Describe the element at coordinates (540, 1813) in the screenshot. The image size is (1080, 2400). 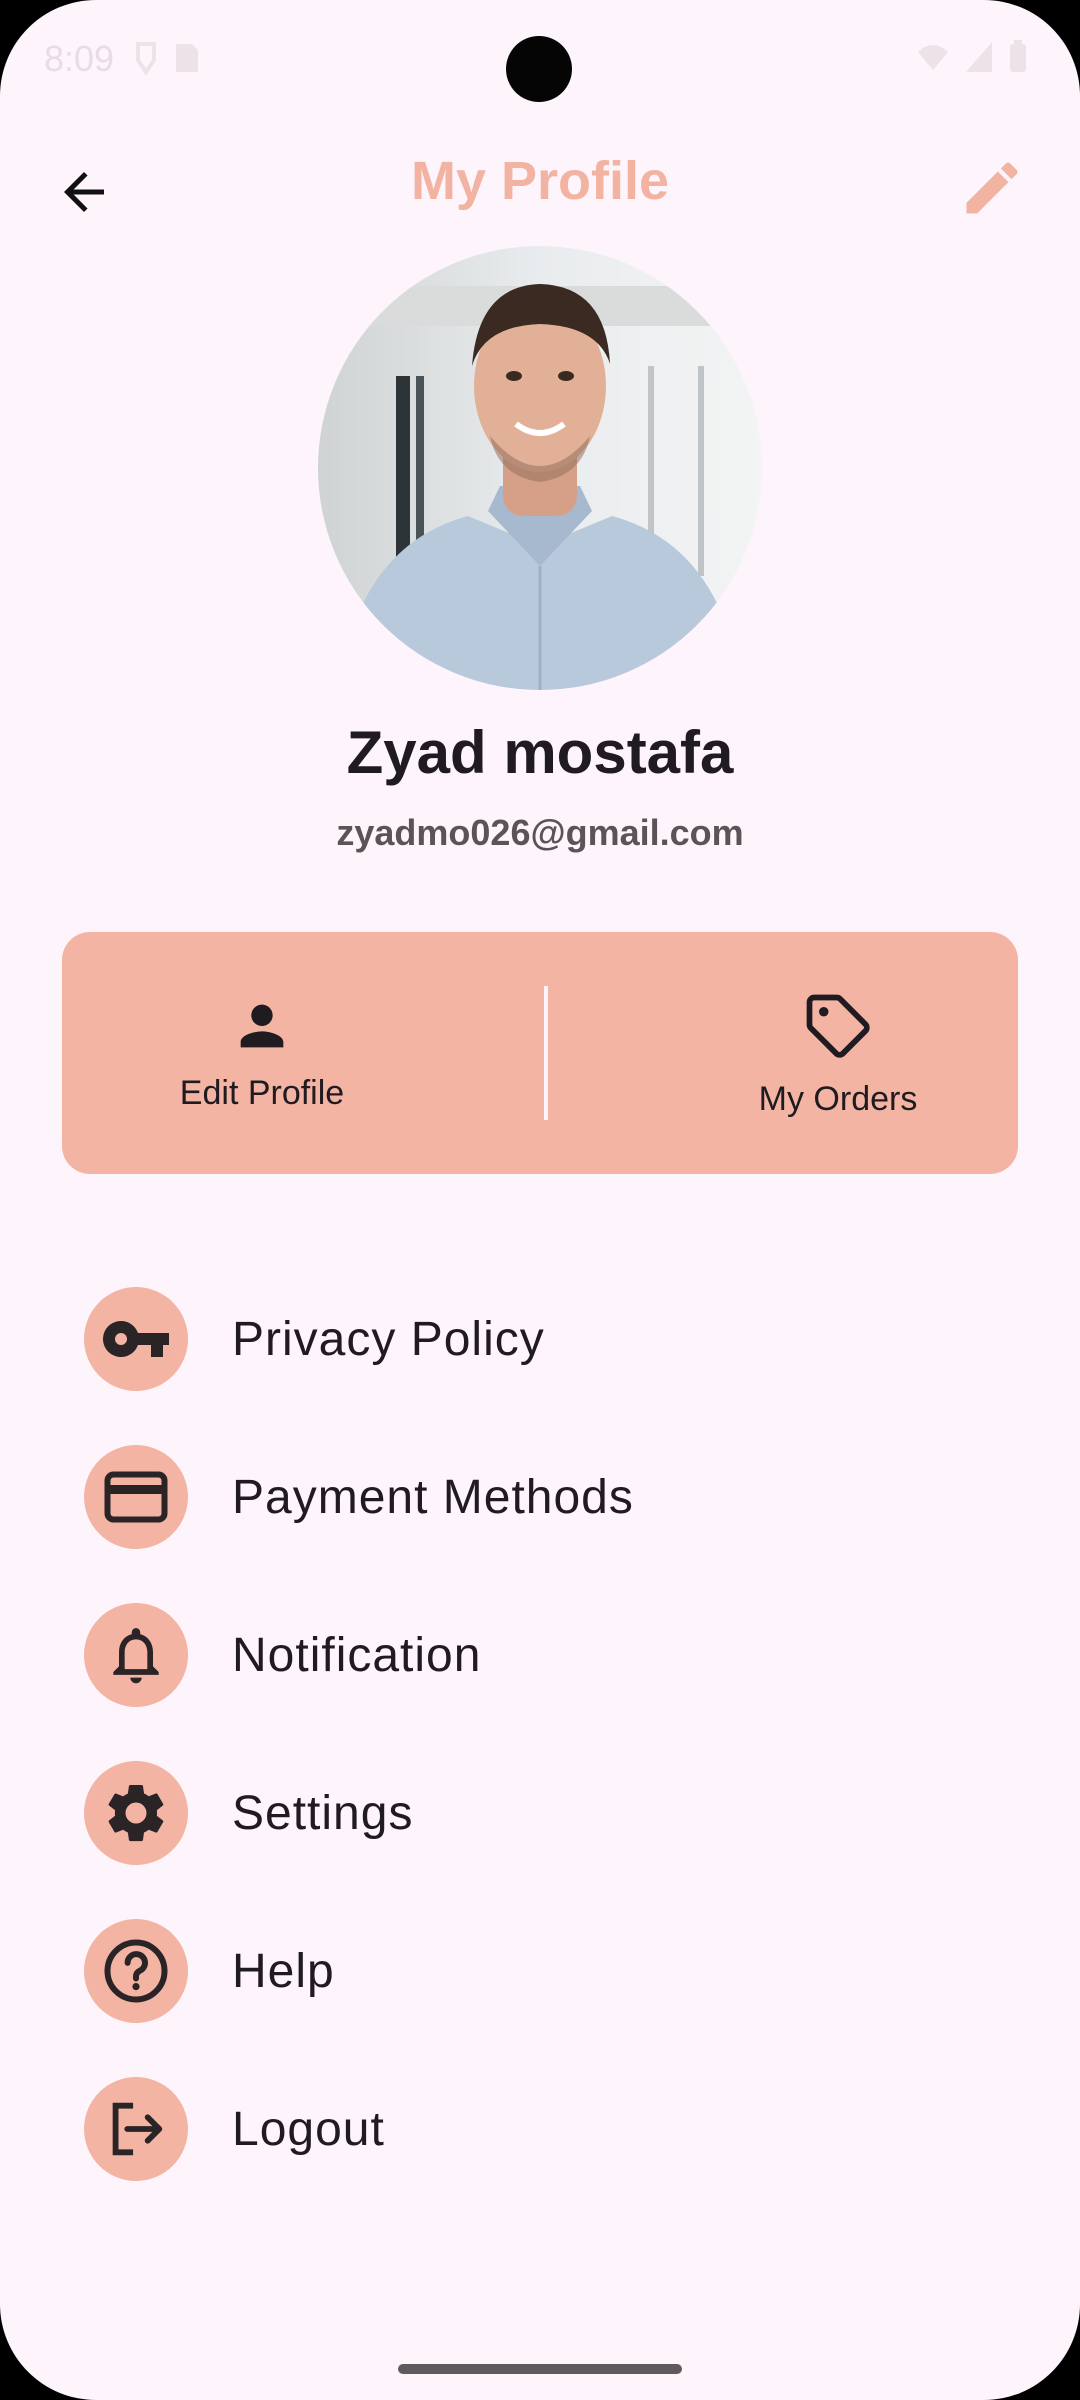
I see `menu-item-settings: Settings` at that location.